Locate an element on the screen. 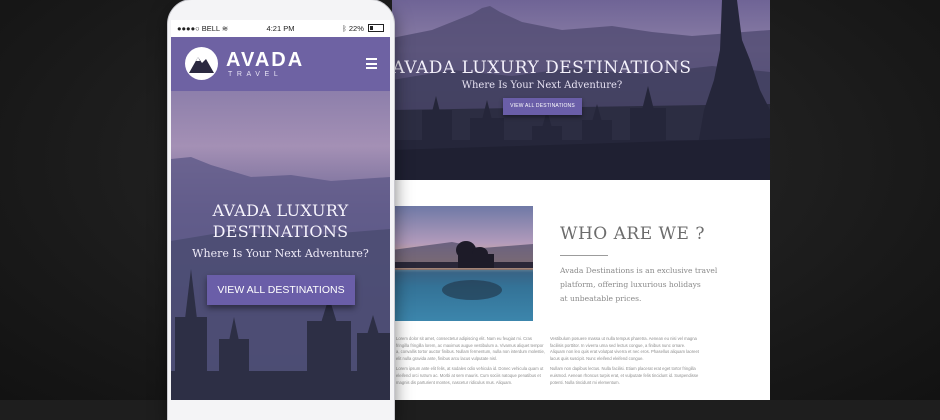 Image resolution: width=940 pixels, height=420 pixels. battery-icon is located at coordinates (376, 28).